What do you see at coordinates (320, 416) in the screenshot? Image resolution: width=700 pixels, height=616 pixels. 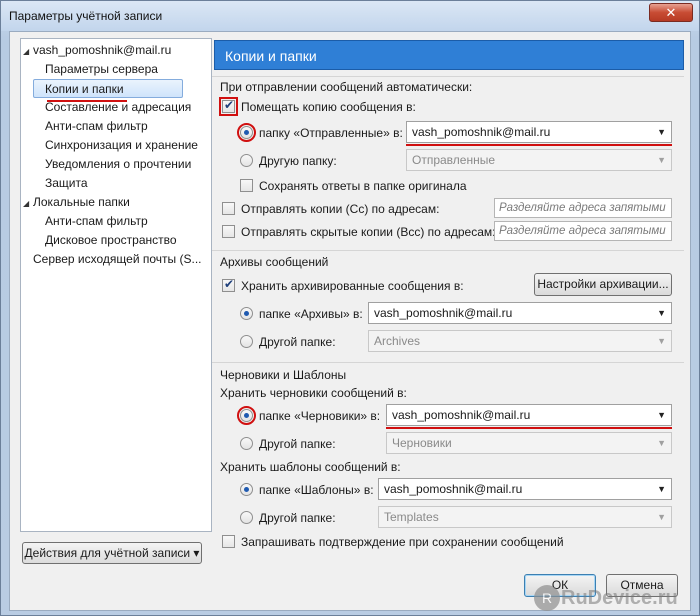 I see `drafts-folder-label: папке «Черновики» в:` at bounding box center [320, 416].